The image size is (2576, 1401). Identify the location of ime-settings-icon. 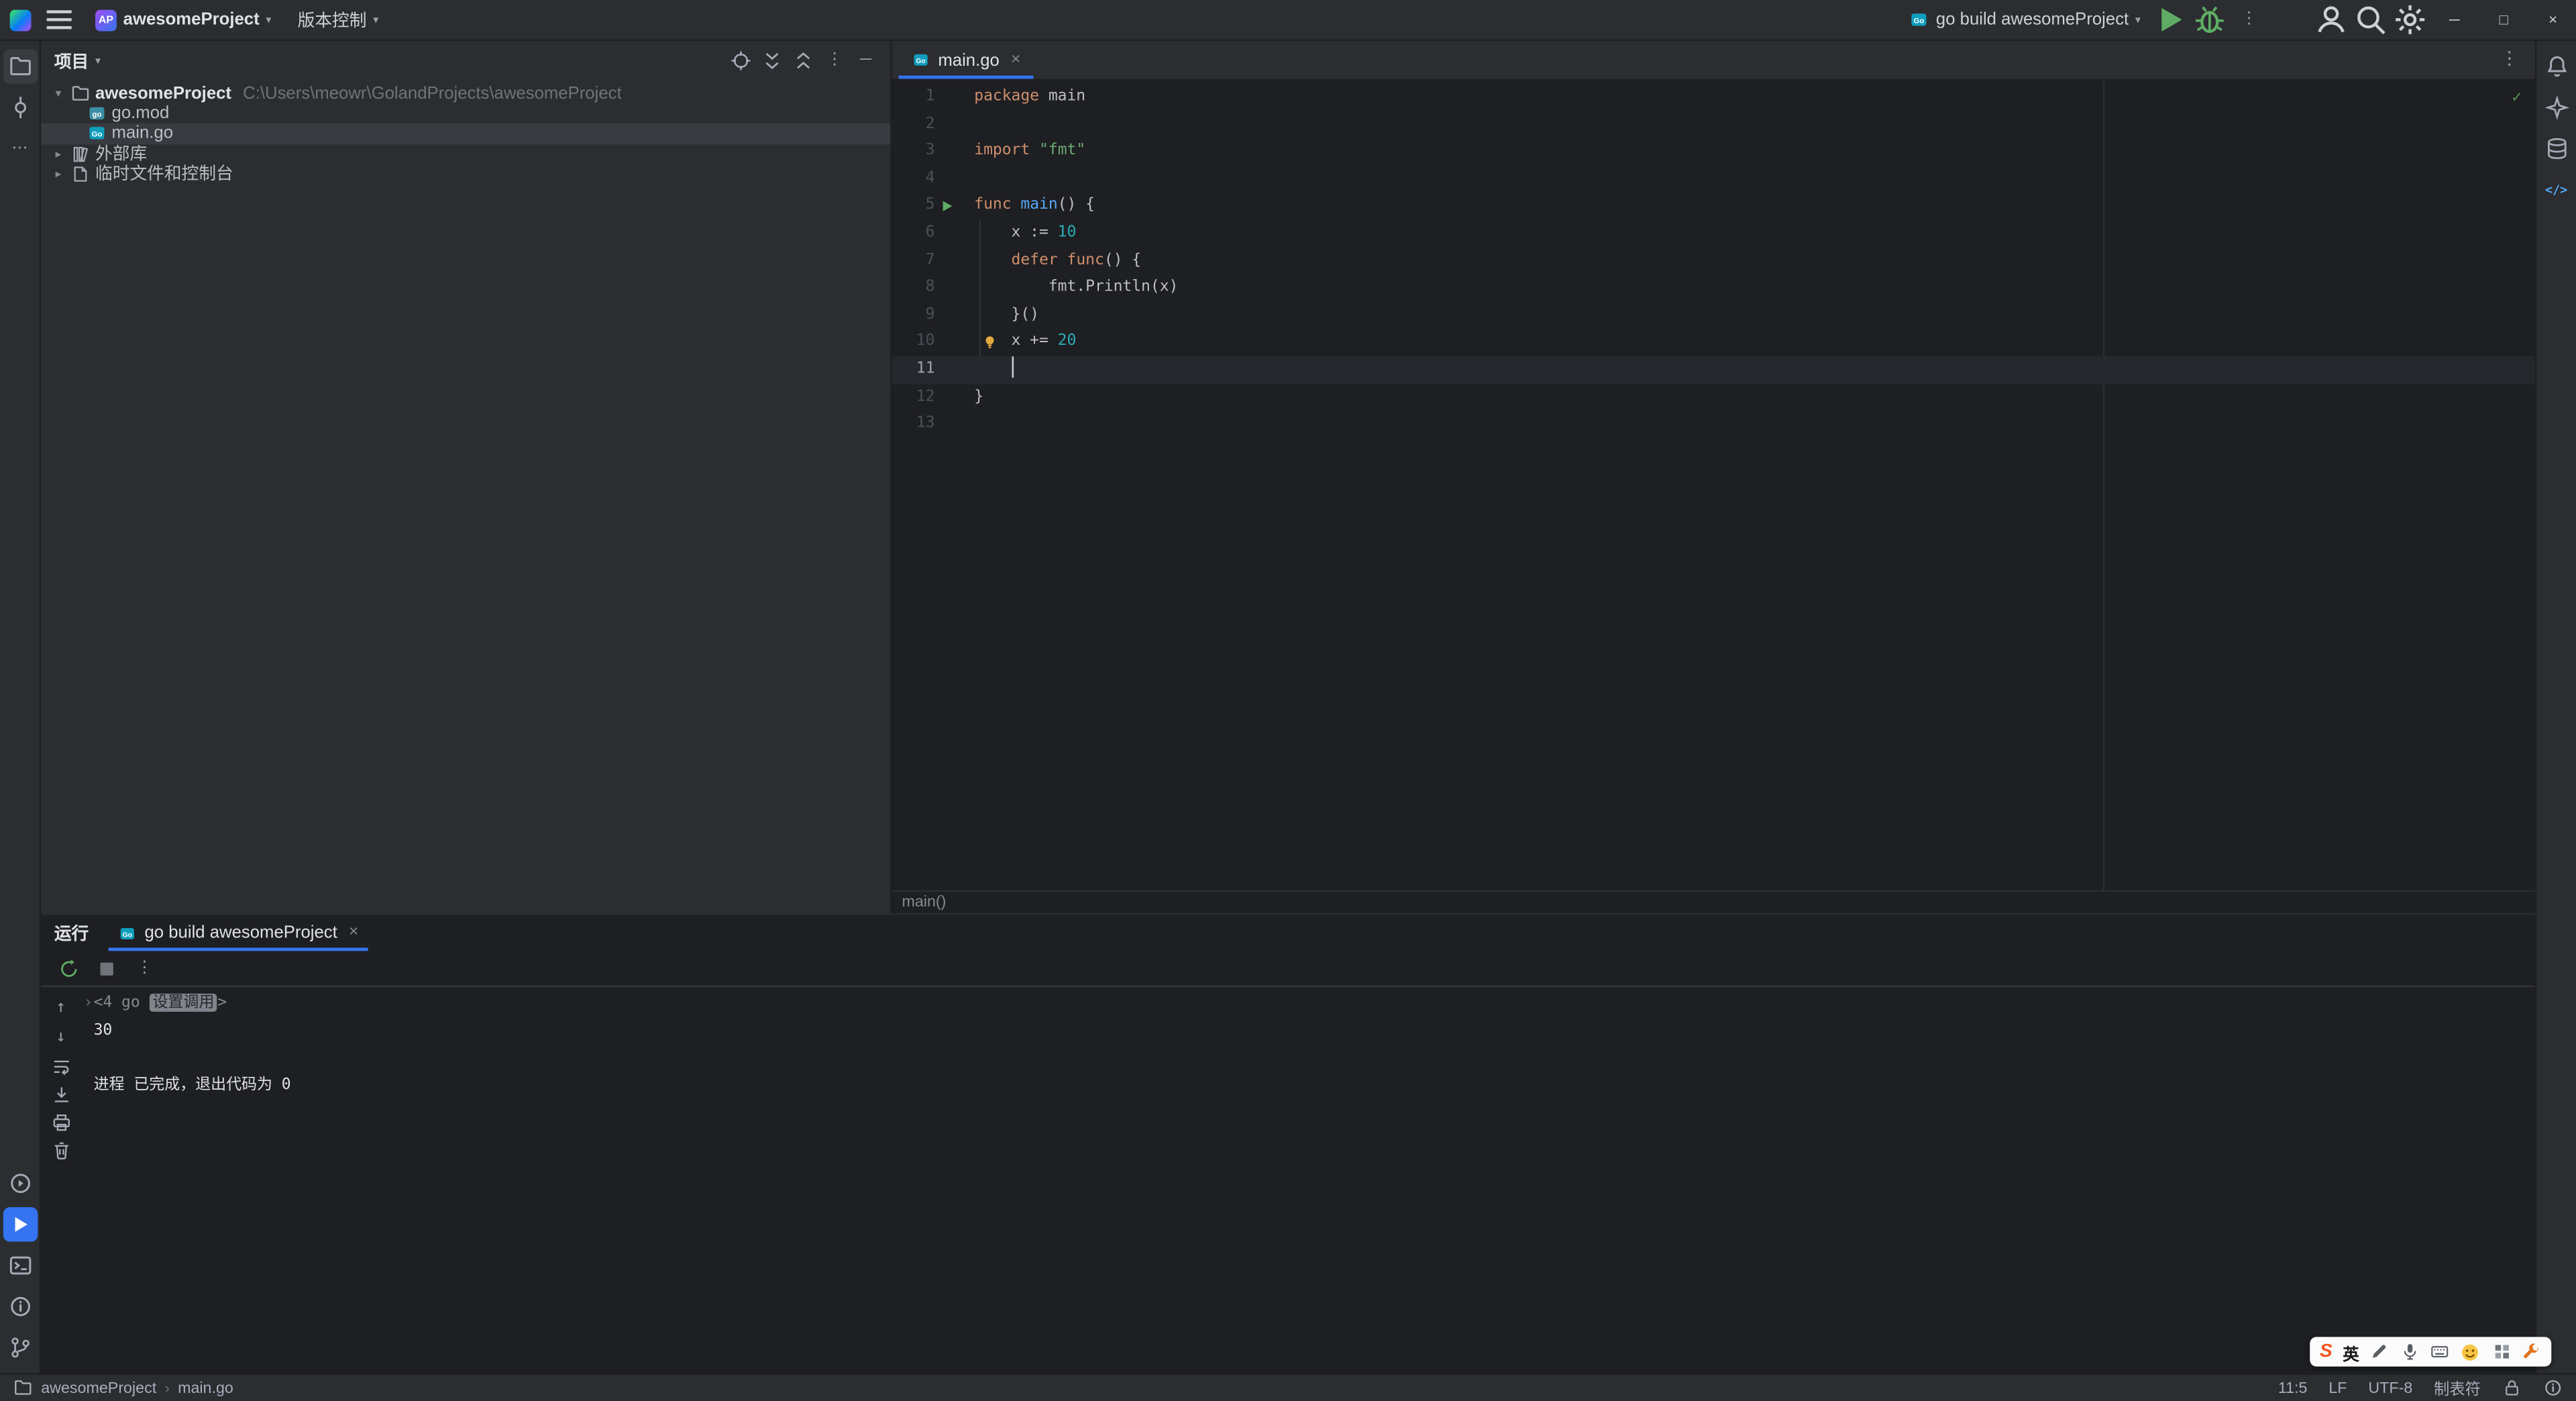
(2531, 1351).